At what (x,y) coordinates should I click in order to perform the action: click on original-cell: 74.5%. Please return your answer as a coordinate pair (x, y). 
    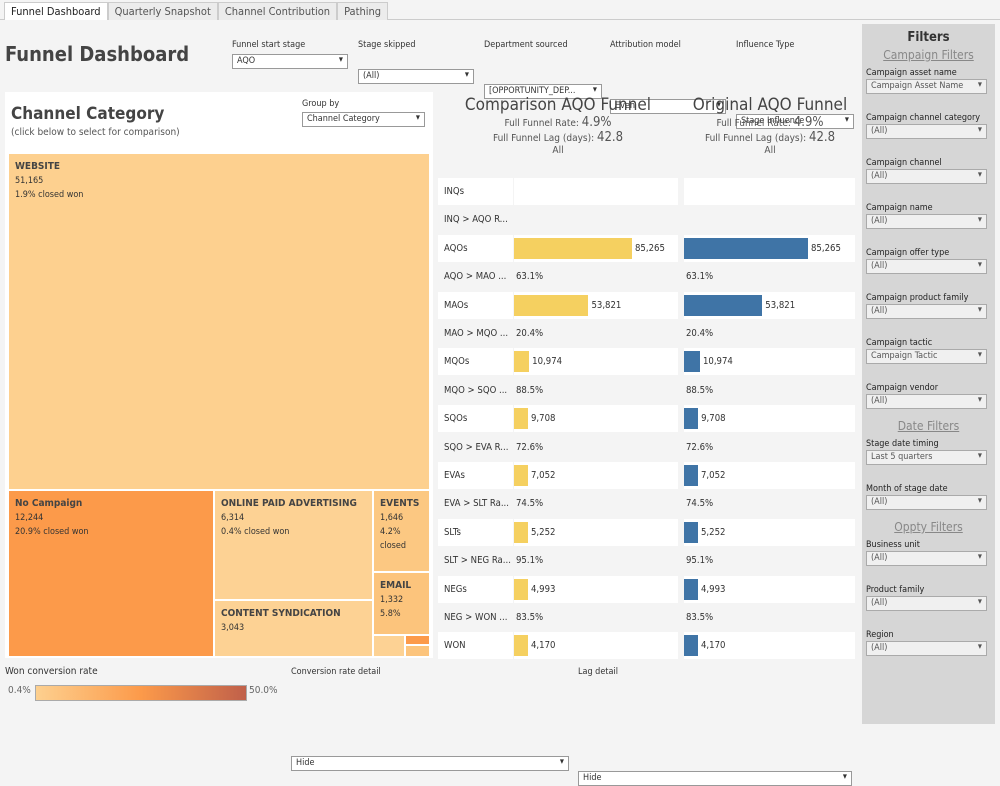
    Looking at the image, I should click on (769, 503).